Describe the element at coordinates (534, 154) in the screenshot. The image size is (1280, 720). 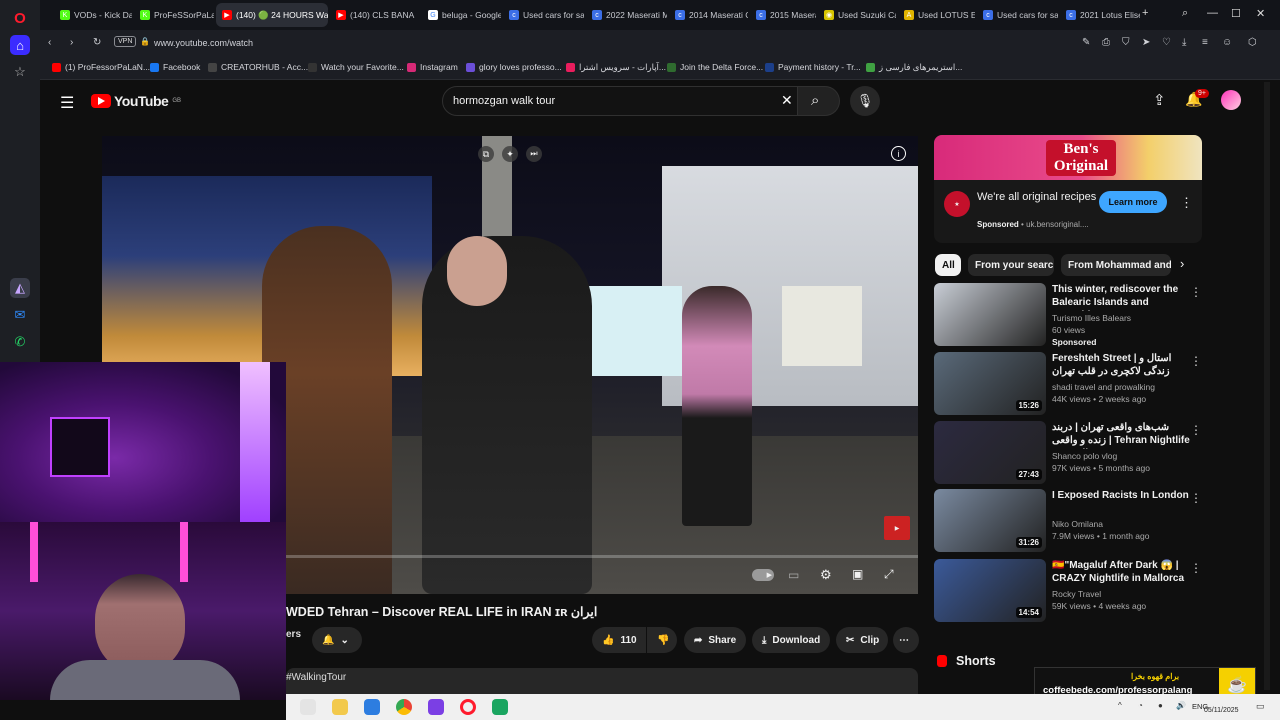
I see `skip-icon: ⏭` at that location.